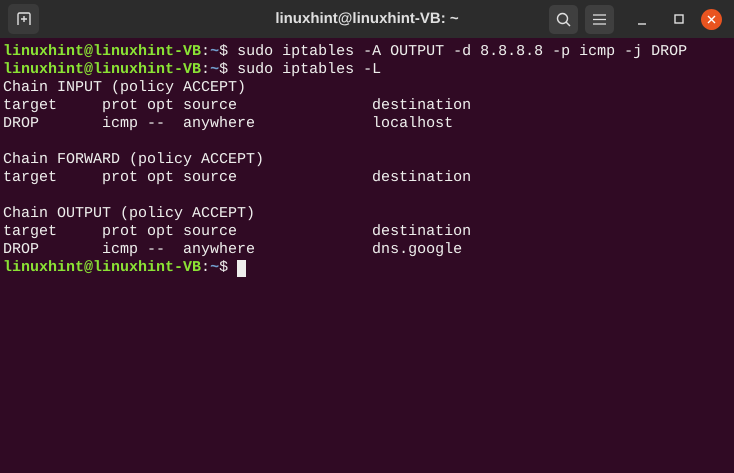 This screenshot has height=473, width=734. I want to click on close-button, so click(711, 19).